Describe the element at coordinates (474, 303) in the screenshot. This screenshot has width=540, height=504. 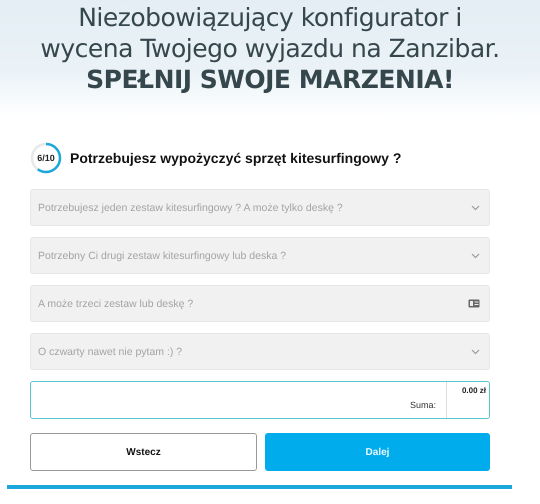
I see `id-card-icon` at that location.